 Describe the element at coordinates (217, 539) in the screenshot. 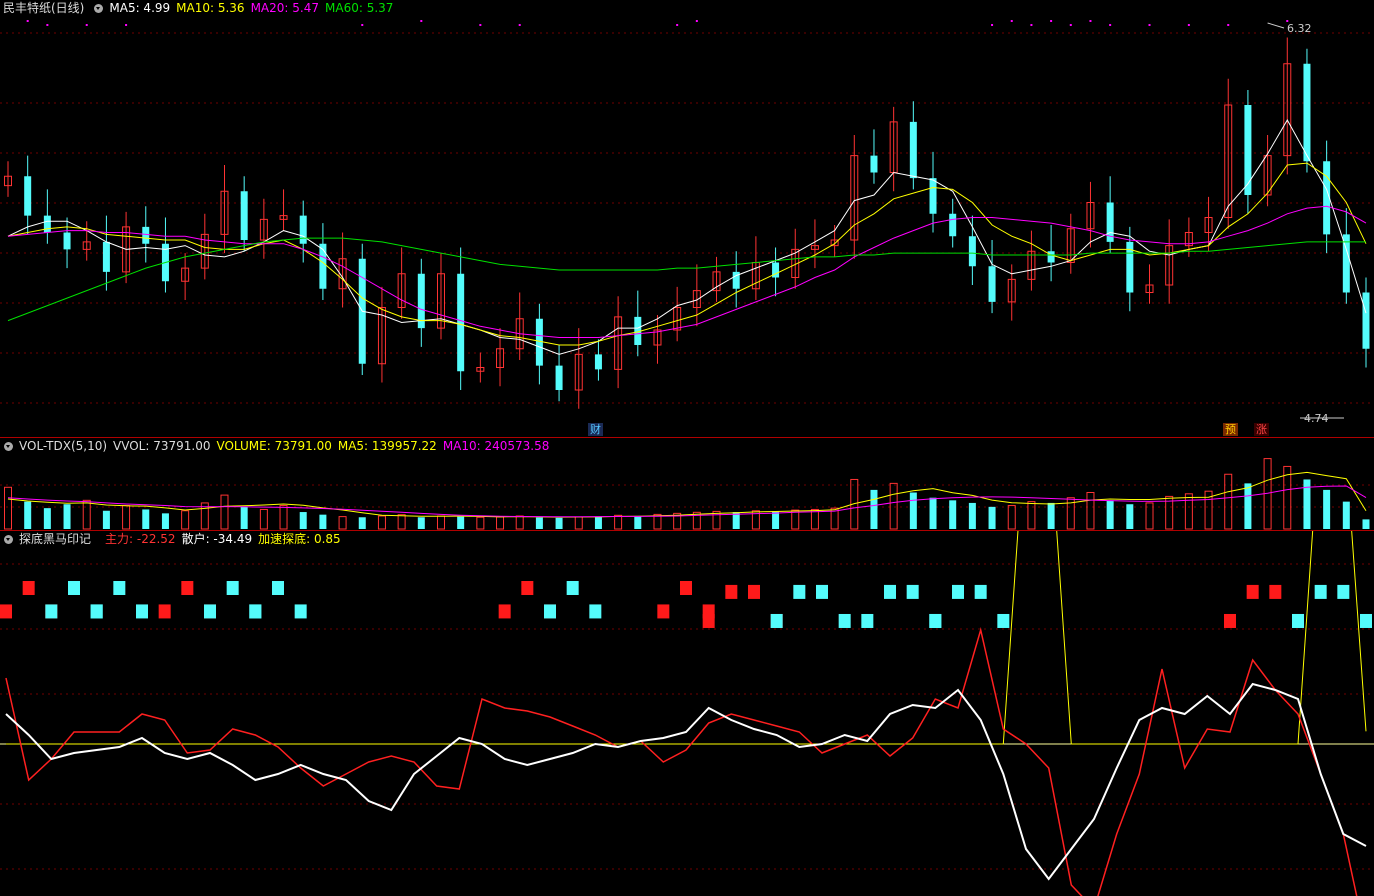

I see `sanhu-label: 散户: -34.49` at that location.